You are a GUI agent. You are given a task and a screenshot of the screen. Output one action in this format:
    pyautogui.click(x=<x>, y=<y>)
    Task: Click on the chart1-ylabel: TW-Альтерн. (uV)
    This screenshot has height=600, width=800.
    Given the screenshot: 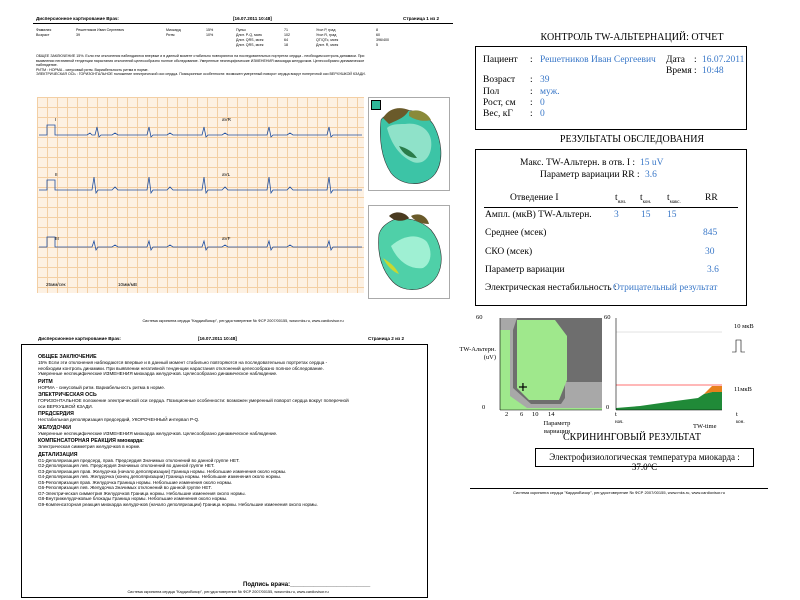 What is the action you would take?
    pyautogui.click(x=477, y=353)
    